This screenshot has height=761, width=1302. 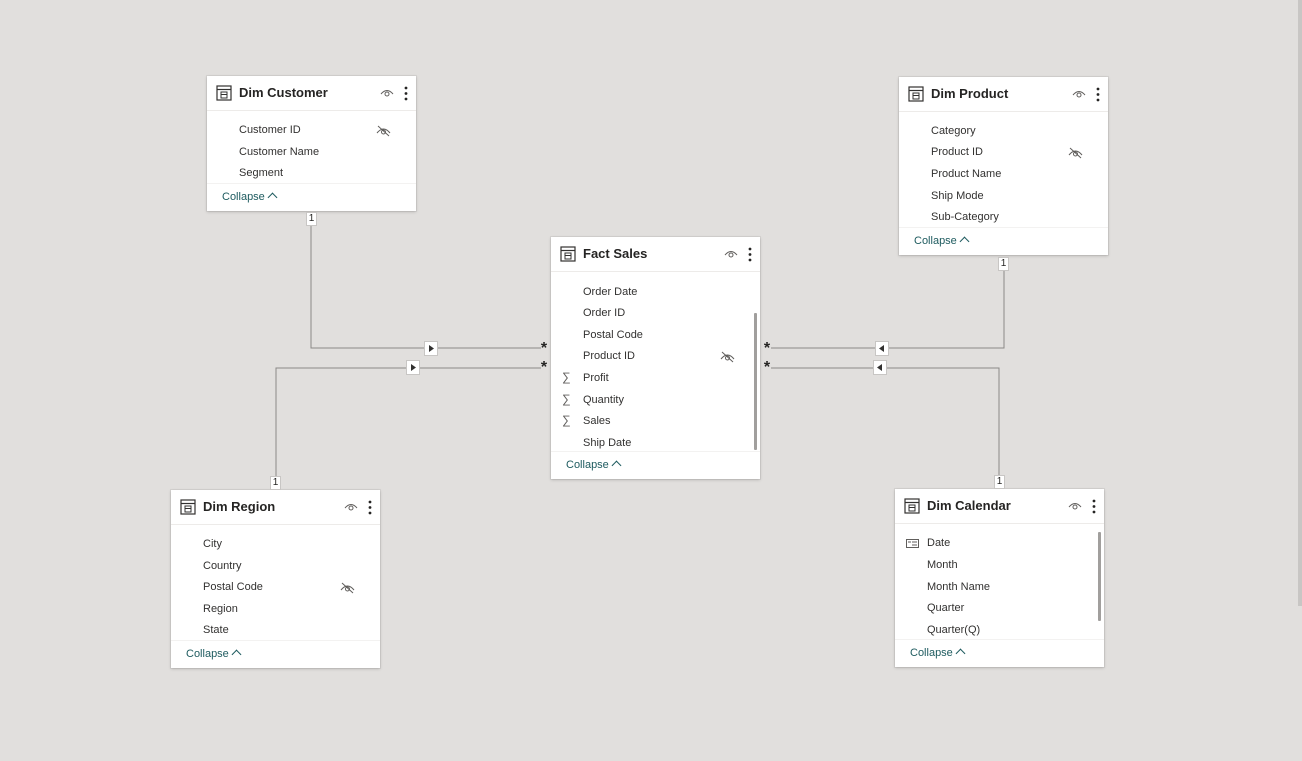 What do you see at coordinates (275, 566) in the screenshot?
I see `field-row: Country` at bounding box center [275, 566].